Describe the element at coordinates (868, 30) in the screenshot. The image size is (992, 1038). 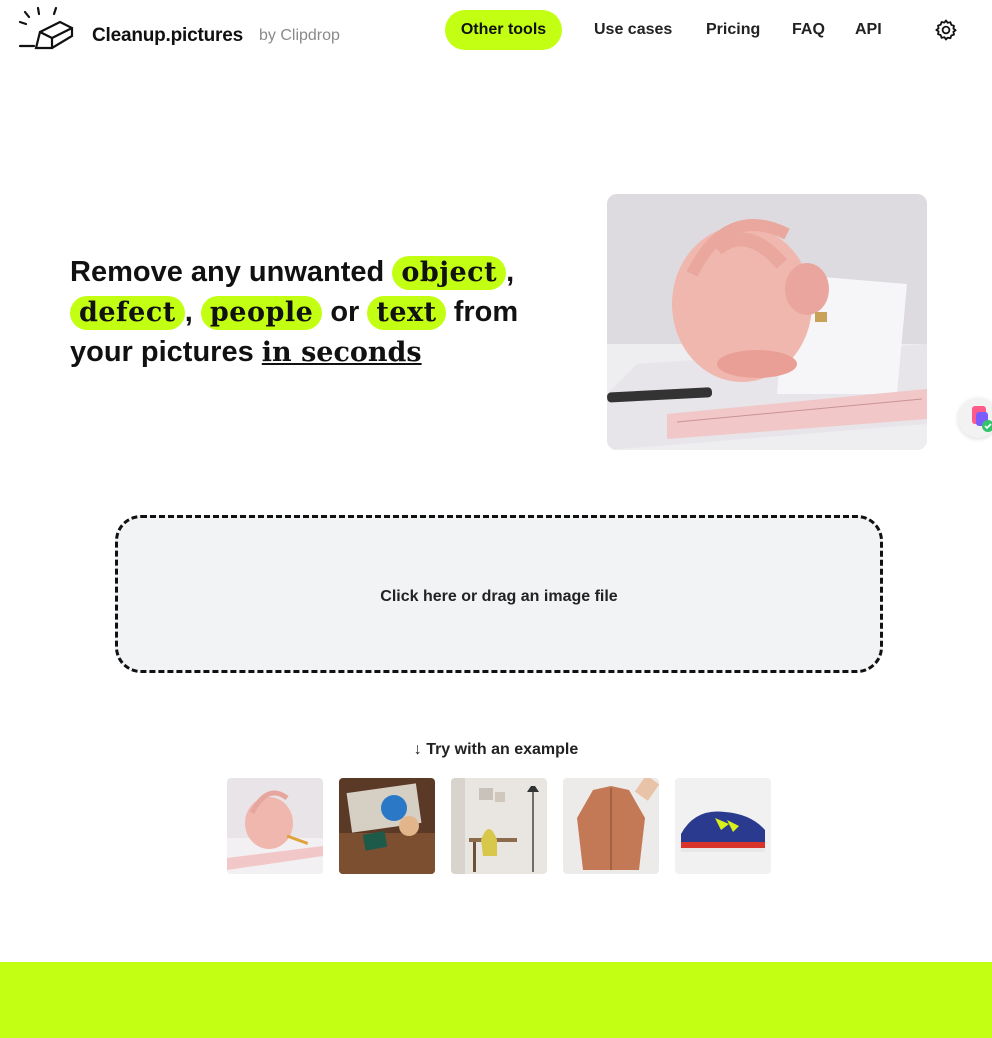
I see `nav-api: API` at that location.